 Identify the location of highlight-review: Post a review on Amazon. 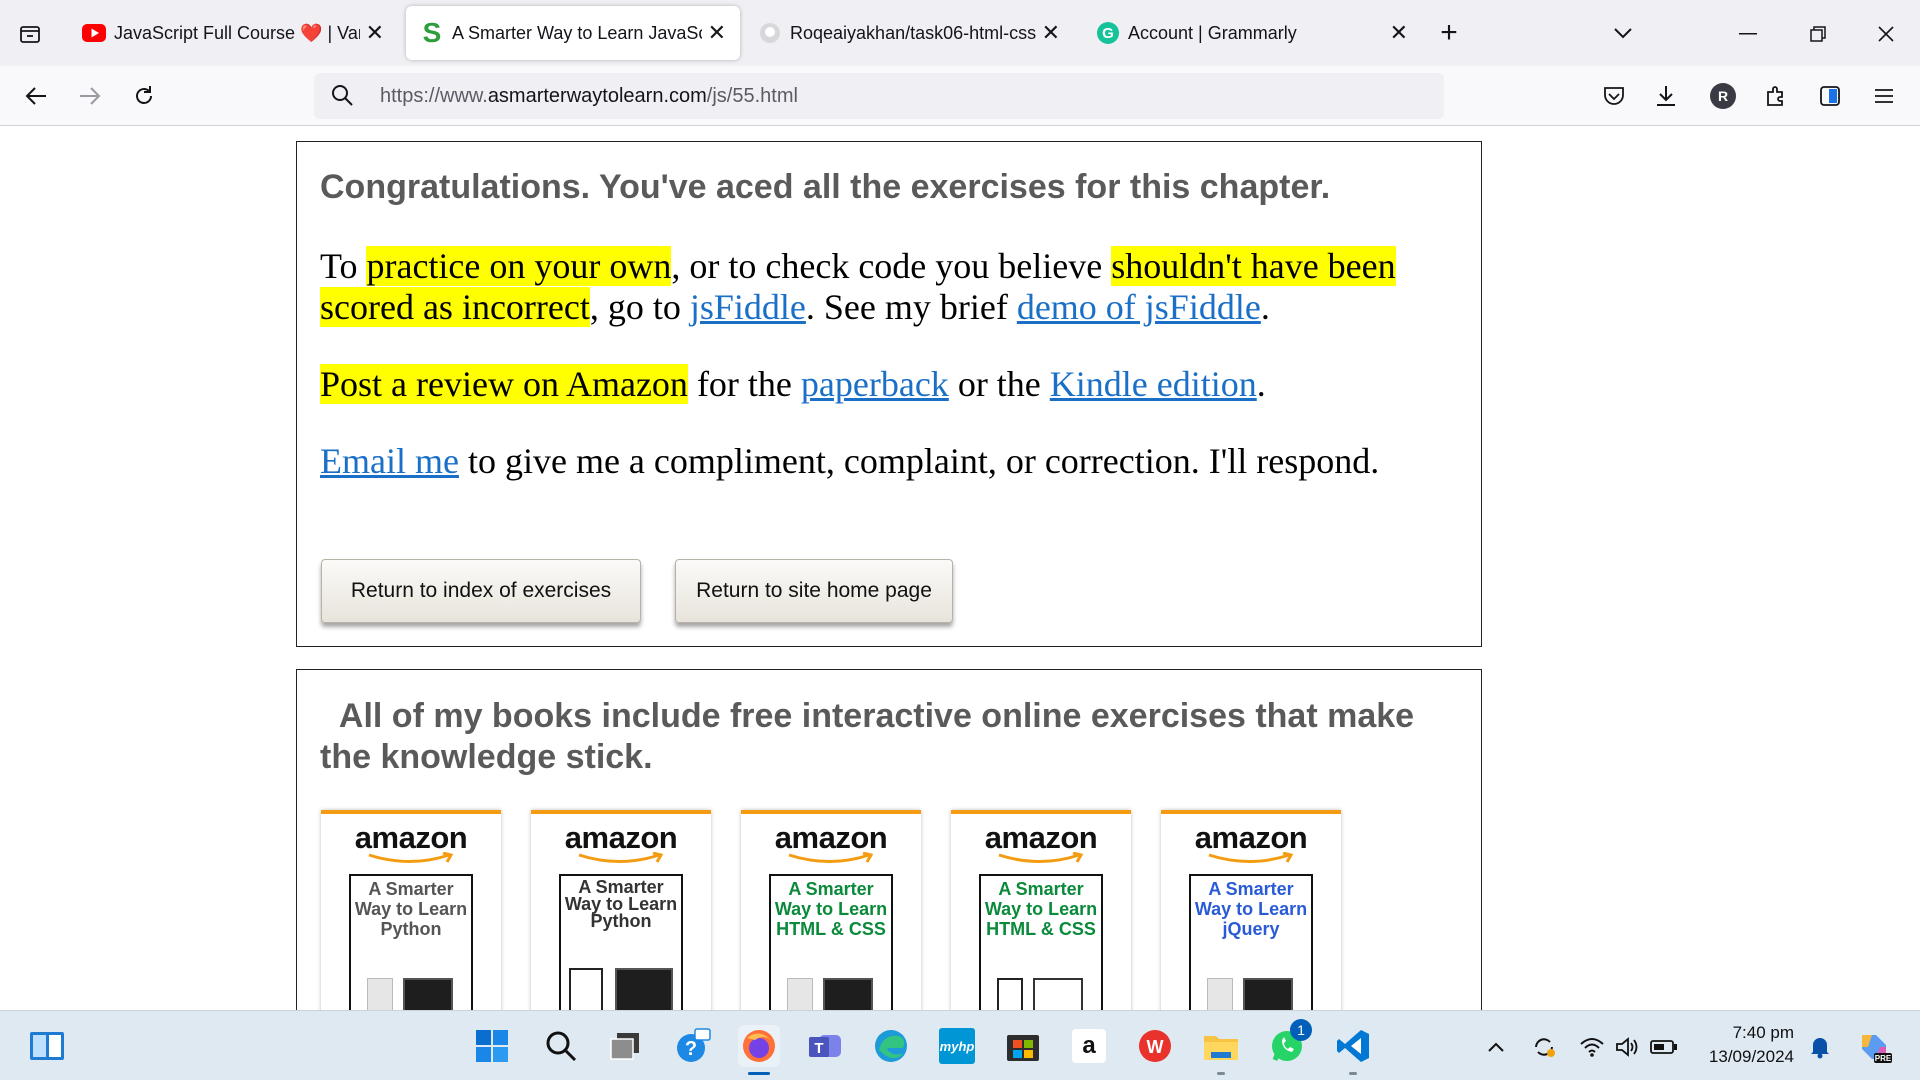
(504, 384).